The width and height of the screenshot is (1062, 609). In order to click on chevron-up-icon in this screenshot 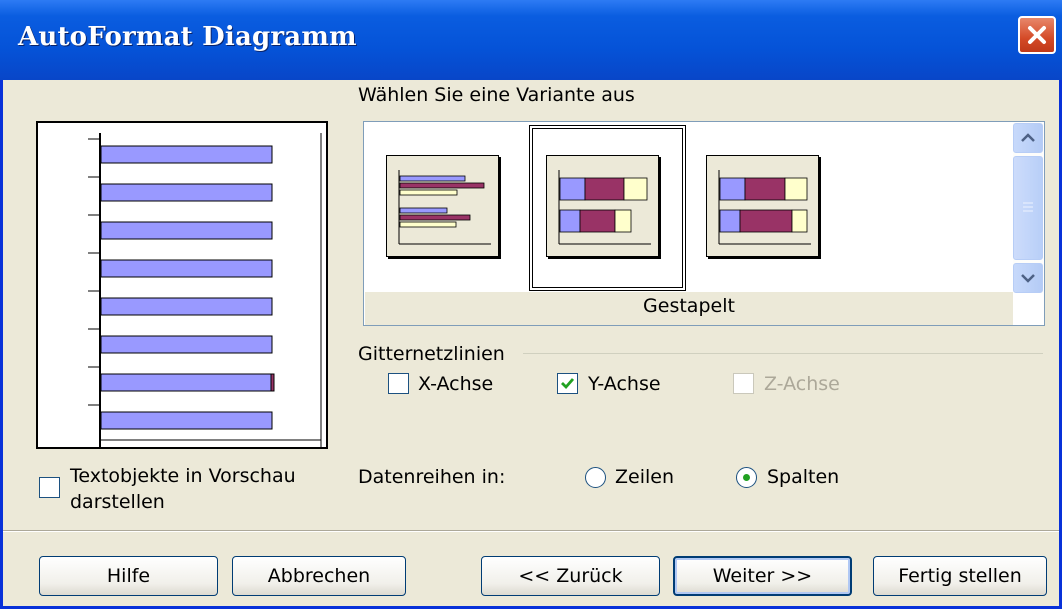, I will do `click(1028, 137)`.